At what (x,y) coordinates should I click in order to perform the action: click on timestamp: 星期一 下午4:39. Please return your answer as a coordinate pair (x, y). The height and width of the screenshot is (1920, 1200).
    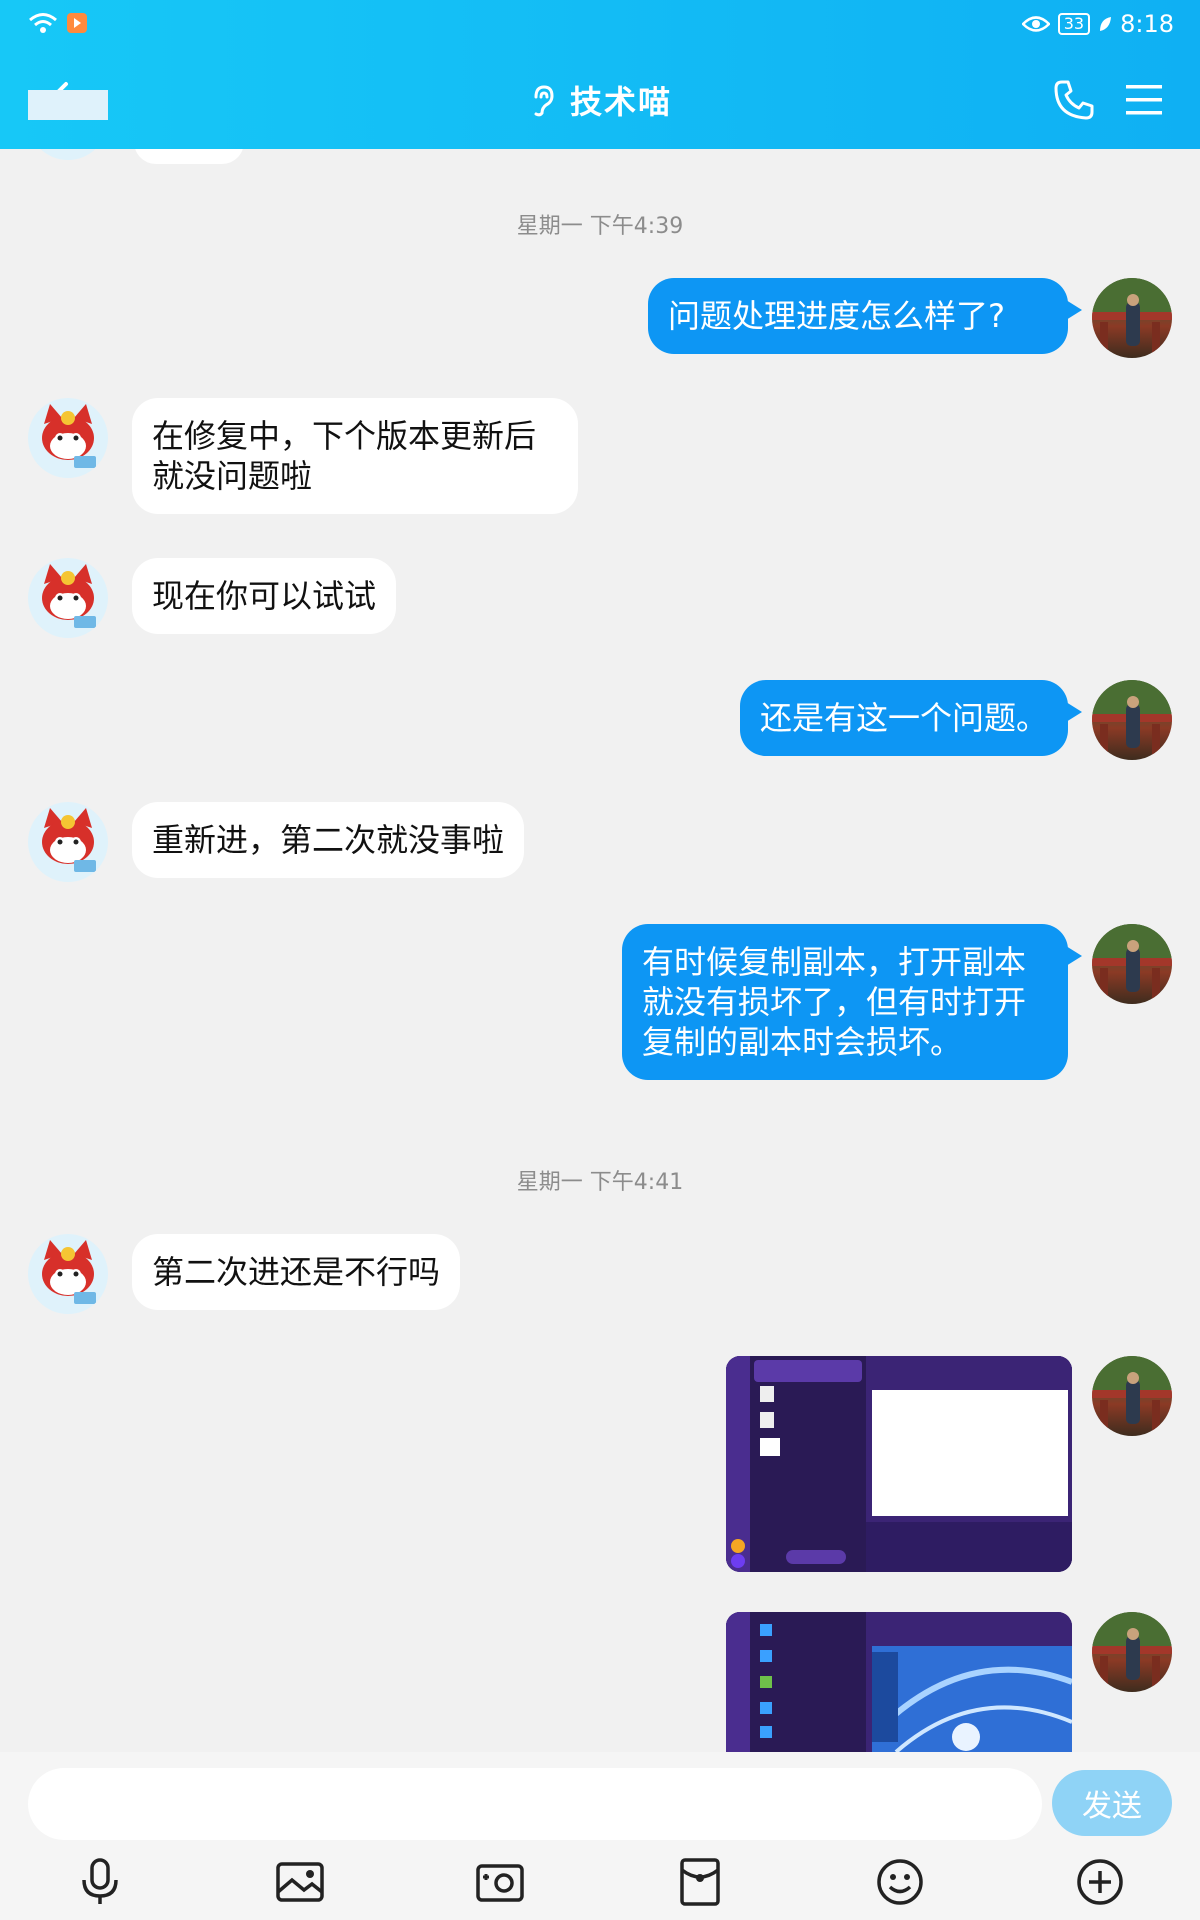
    Looking at the image, I should click on (600, 226).